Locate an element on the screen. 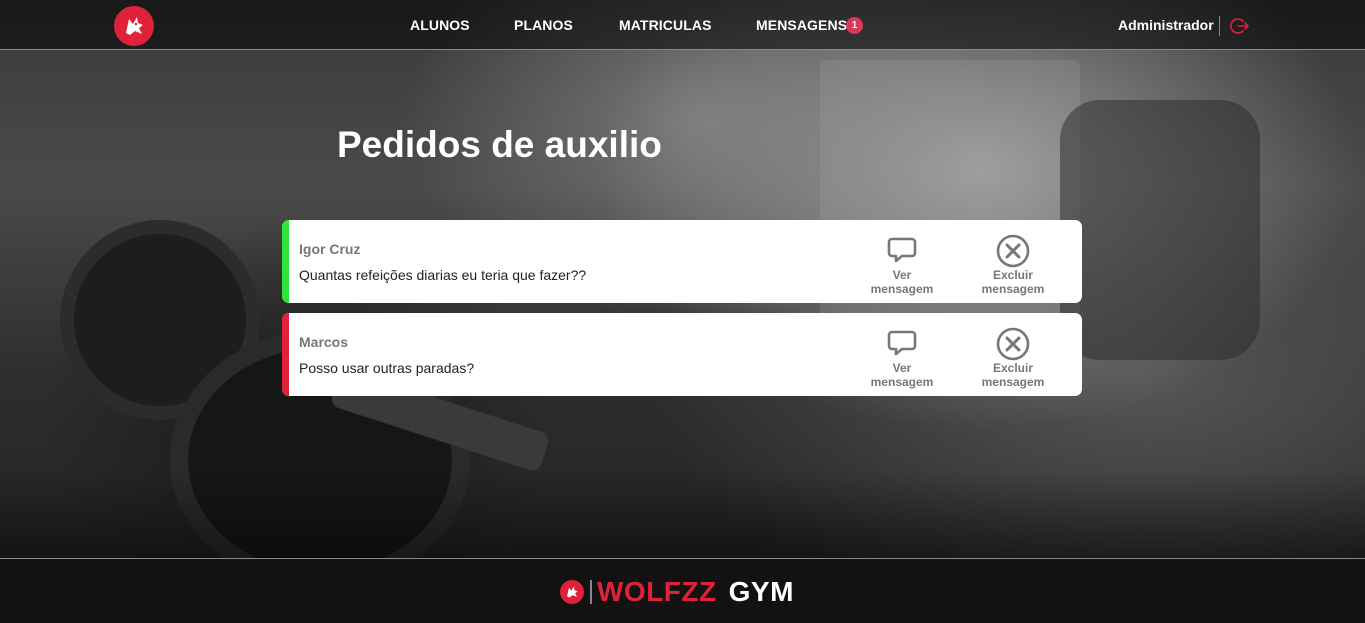 This screenshot has width=1365, height=623. logout-icon is located at coordinates (1240, 26).